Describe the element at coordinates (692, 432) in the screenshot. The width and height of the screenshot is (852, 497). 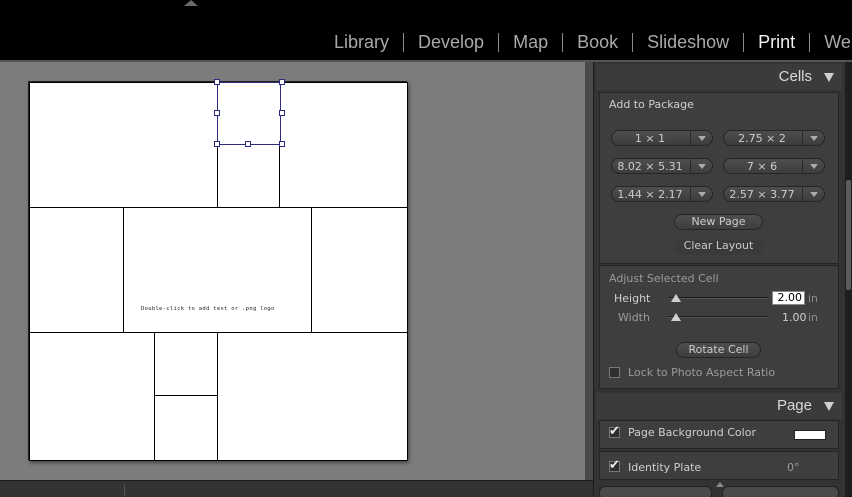
I see `page-background-label: Page Background Color` at that location.